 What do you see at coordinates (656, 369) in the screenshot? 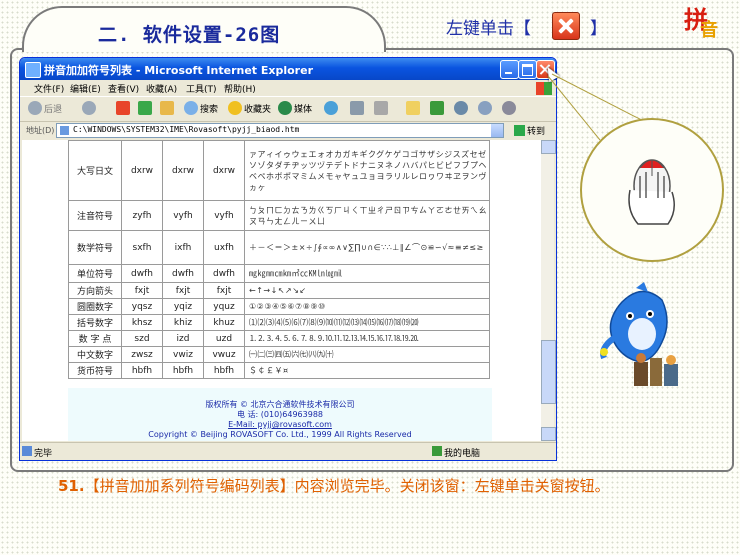
I see `critters-decoration-icon` at bounding box center [656, 369].